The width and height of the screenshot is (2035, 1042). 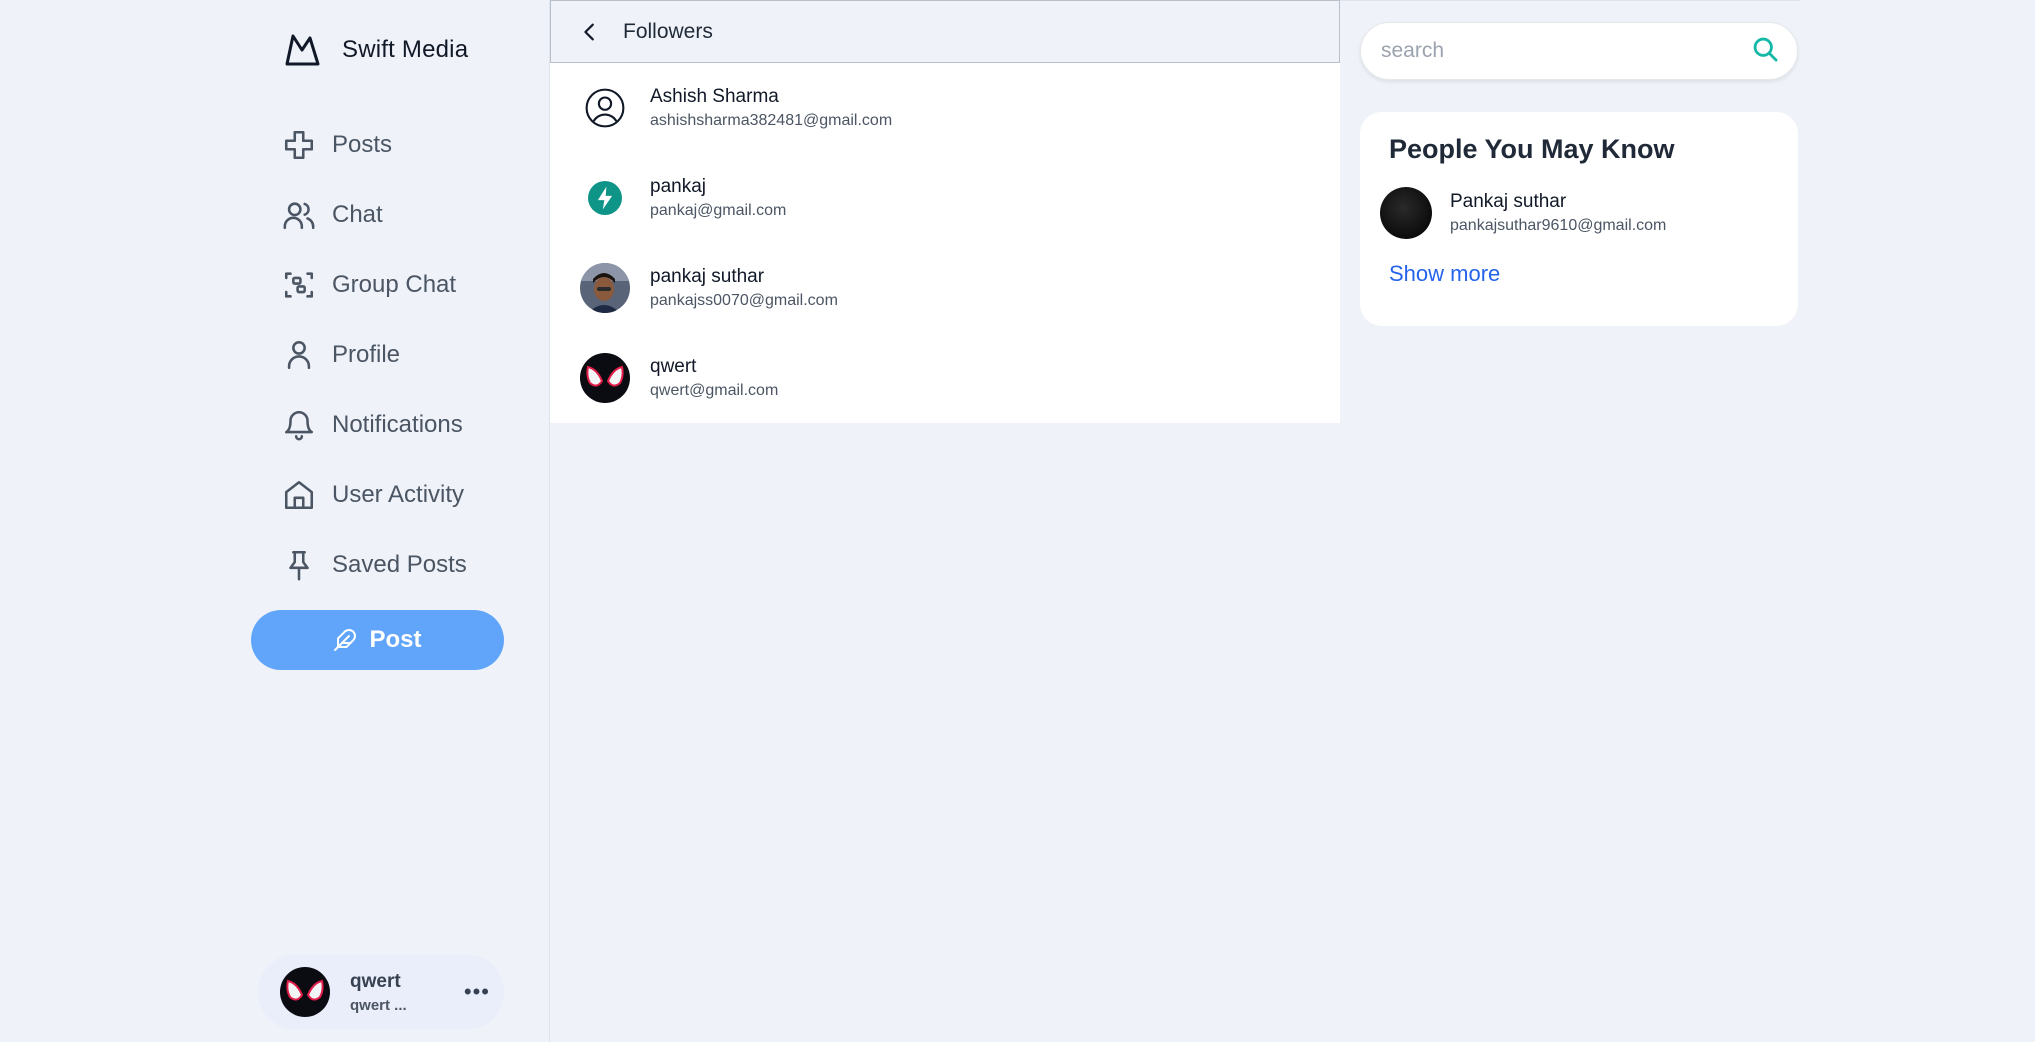 I want to click on search-bar, so click(x=1579, y=51).